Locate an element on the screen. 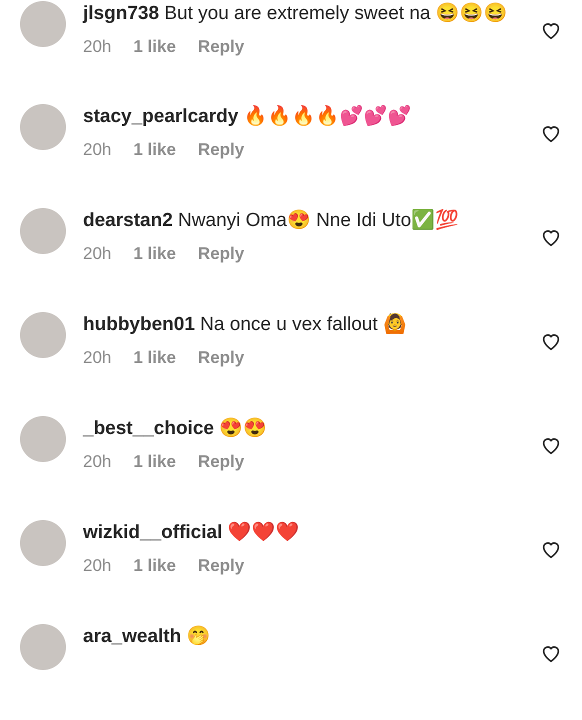 The height and width of the screenshot is (720, 582). comment-text: jlsgn738 But you are extremely sweet na 😆😆😆 is located at coordinates (295, 14).